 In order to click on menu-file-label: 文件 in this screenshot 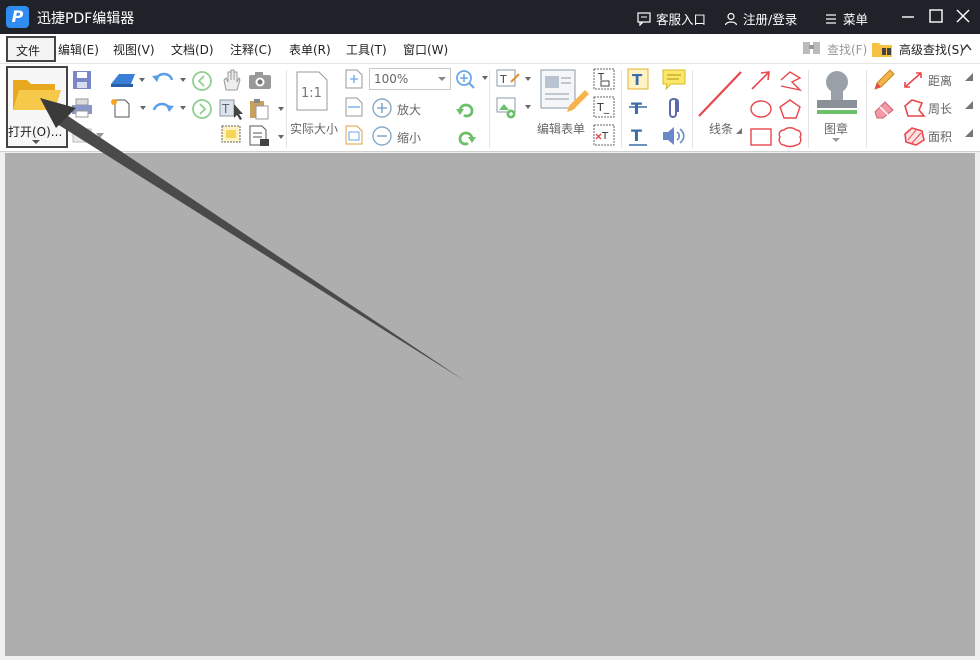, I will do `click(28, 51)`.